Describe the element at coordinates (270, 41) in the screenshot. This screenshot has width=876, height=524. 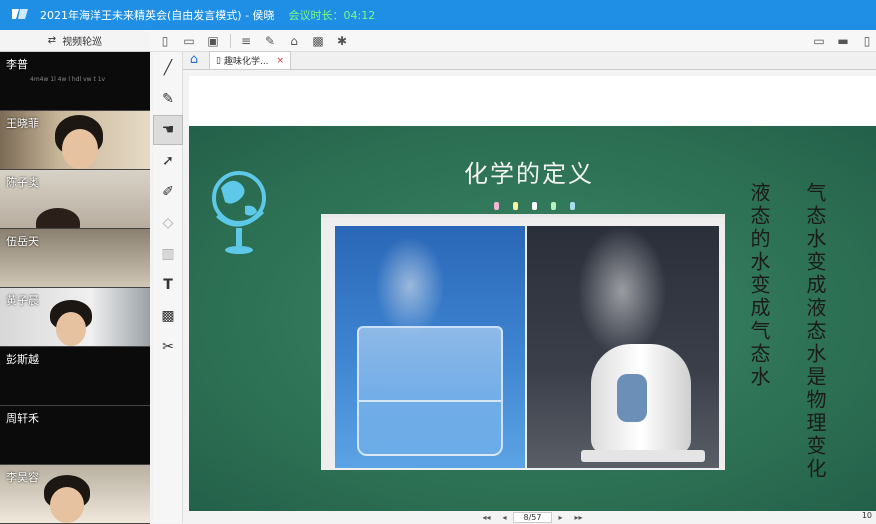
I see `edit-icon: ✎` at that location.